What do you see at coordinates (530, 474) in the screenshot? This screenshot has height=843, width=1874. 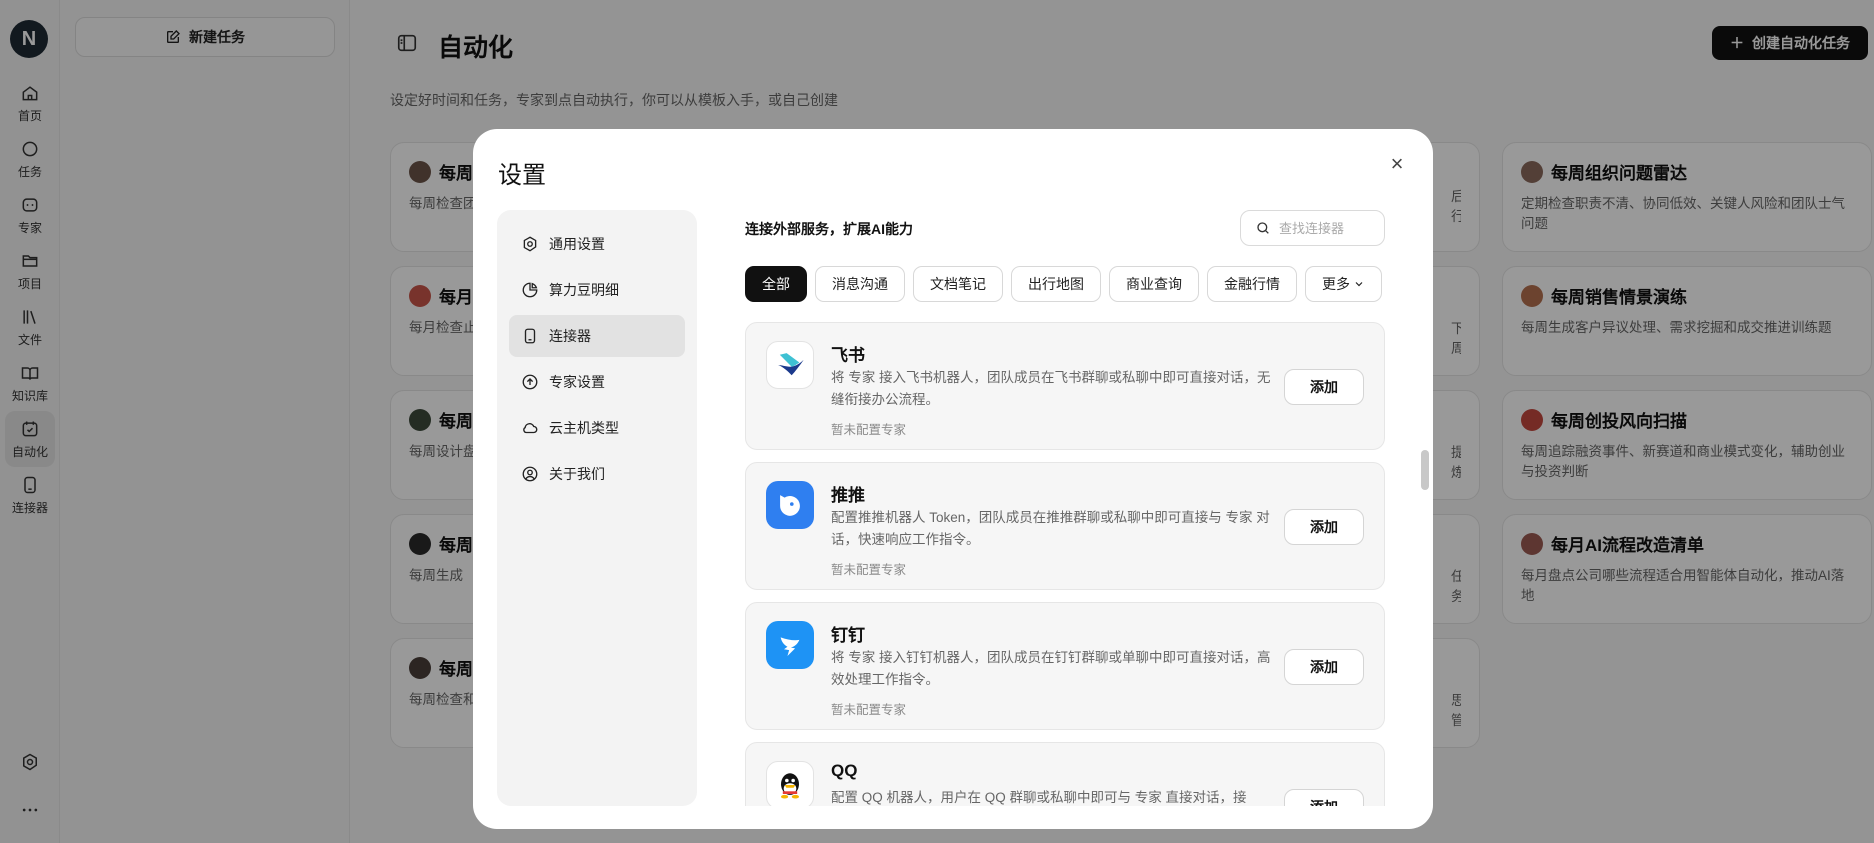 I see `user-circle-icon` at bounding box center [530, 474].